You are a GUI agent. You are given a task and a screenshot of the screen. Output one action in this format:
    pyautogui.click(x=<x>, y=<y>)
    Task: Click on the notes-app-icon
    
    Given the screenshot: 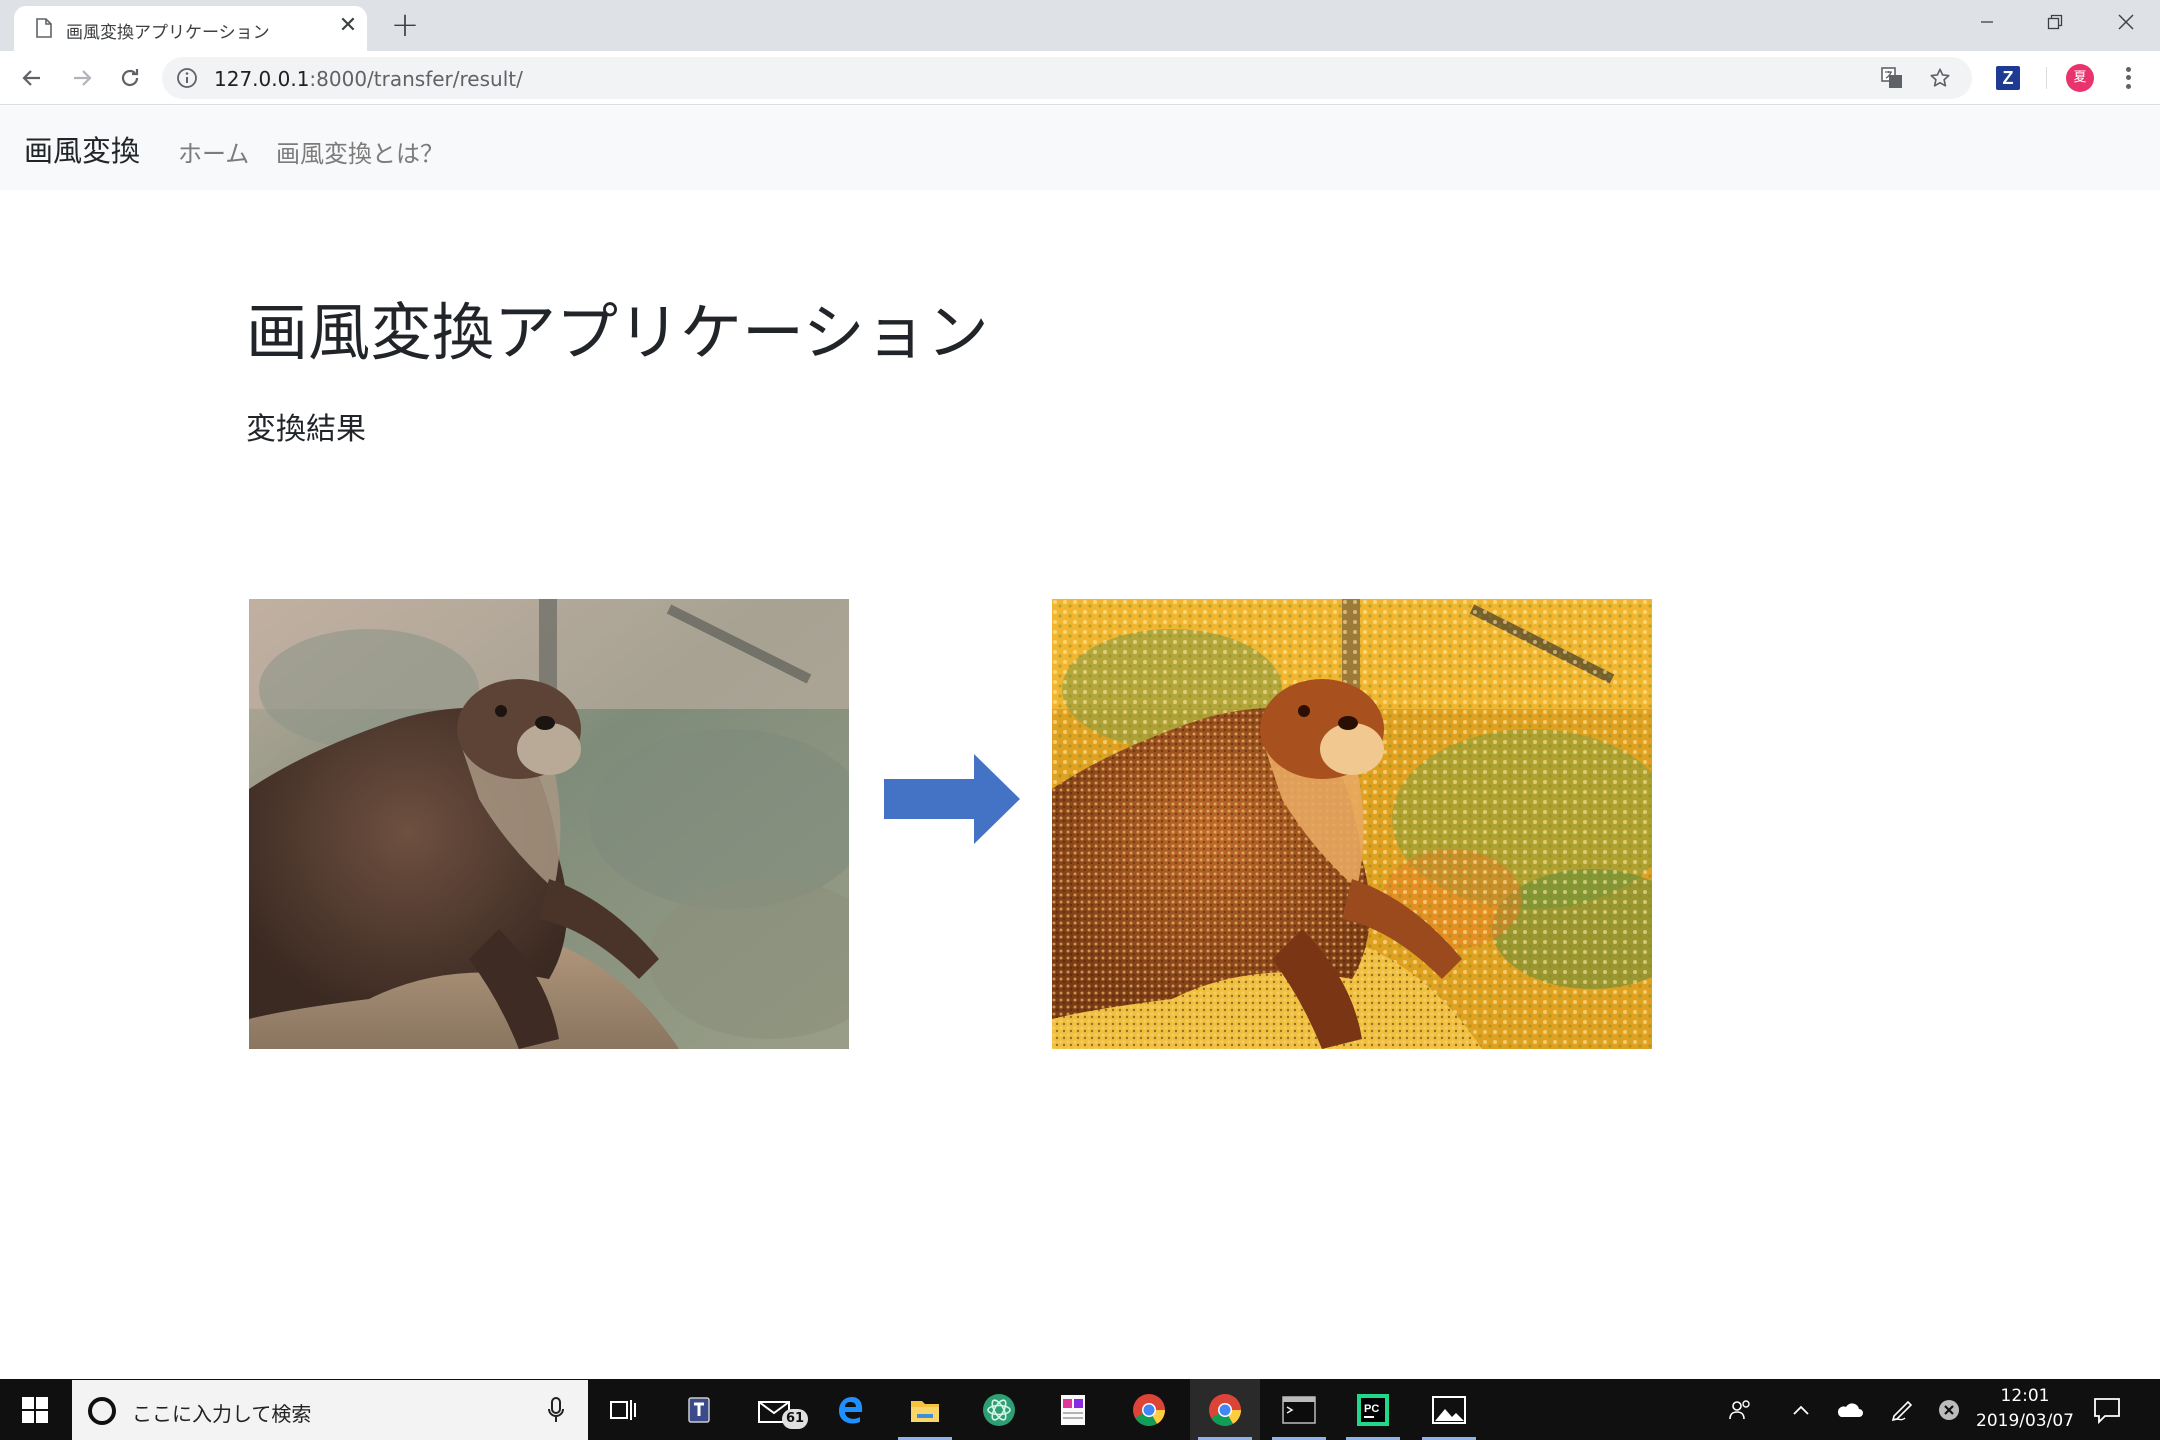 What is the action you would take?
    pyautogui.click(x=1073, y=1409)
    